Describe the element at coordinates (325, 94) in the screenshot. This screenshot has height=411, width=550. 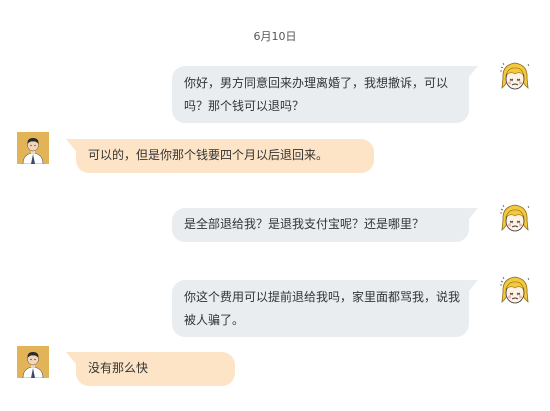
I see `message-bubble-outgoing: 你好，男方同意回来办理离婚了，我想撤诉，可以吗？那个钱可以退吗？` at that location.